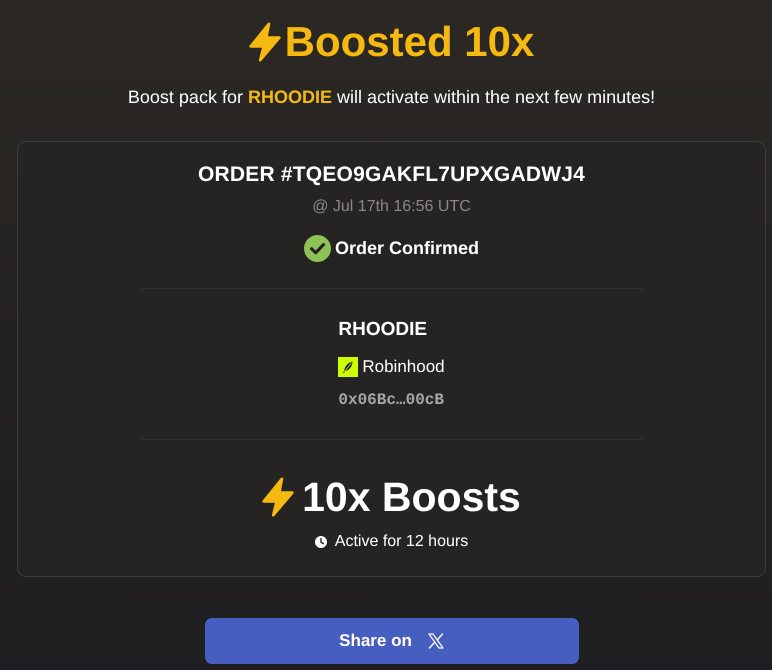 The width and height of the screenshot is (772, 670). Describe the element at coordinates (391, 206) in the screenshot. I see `order-timestamp: @ Jul 17th 16:56 UTC` at that location.